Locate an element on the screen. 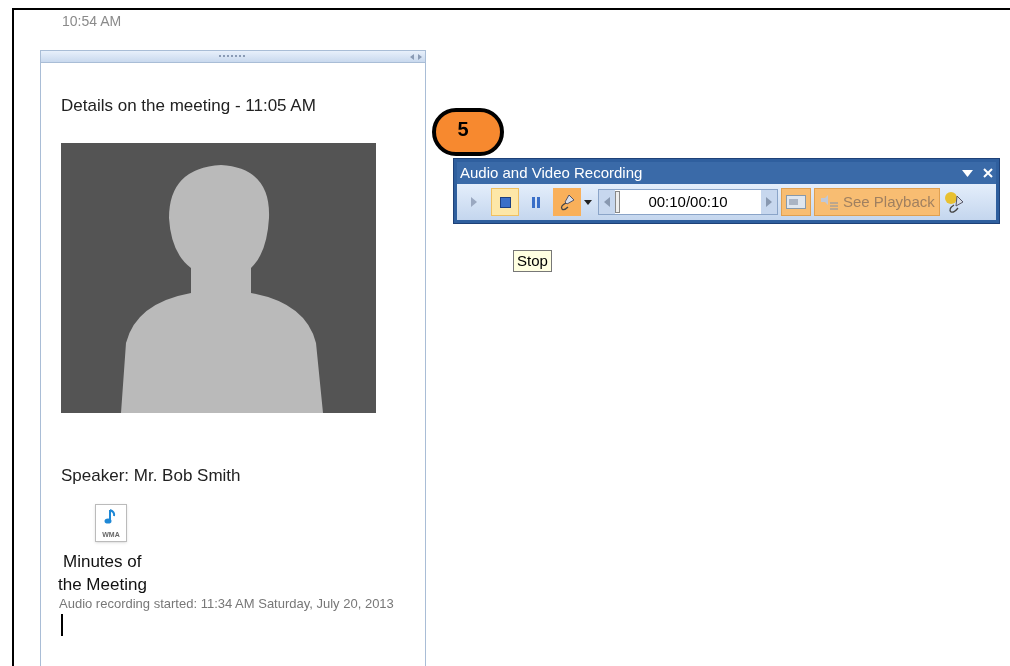 The width and height of the screenshot is (1010, 666). play-icon is located at coordinates (474, 202).